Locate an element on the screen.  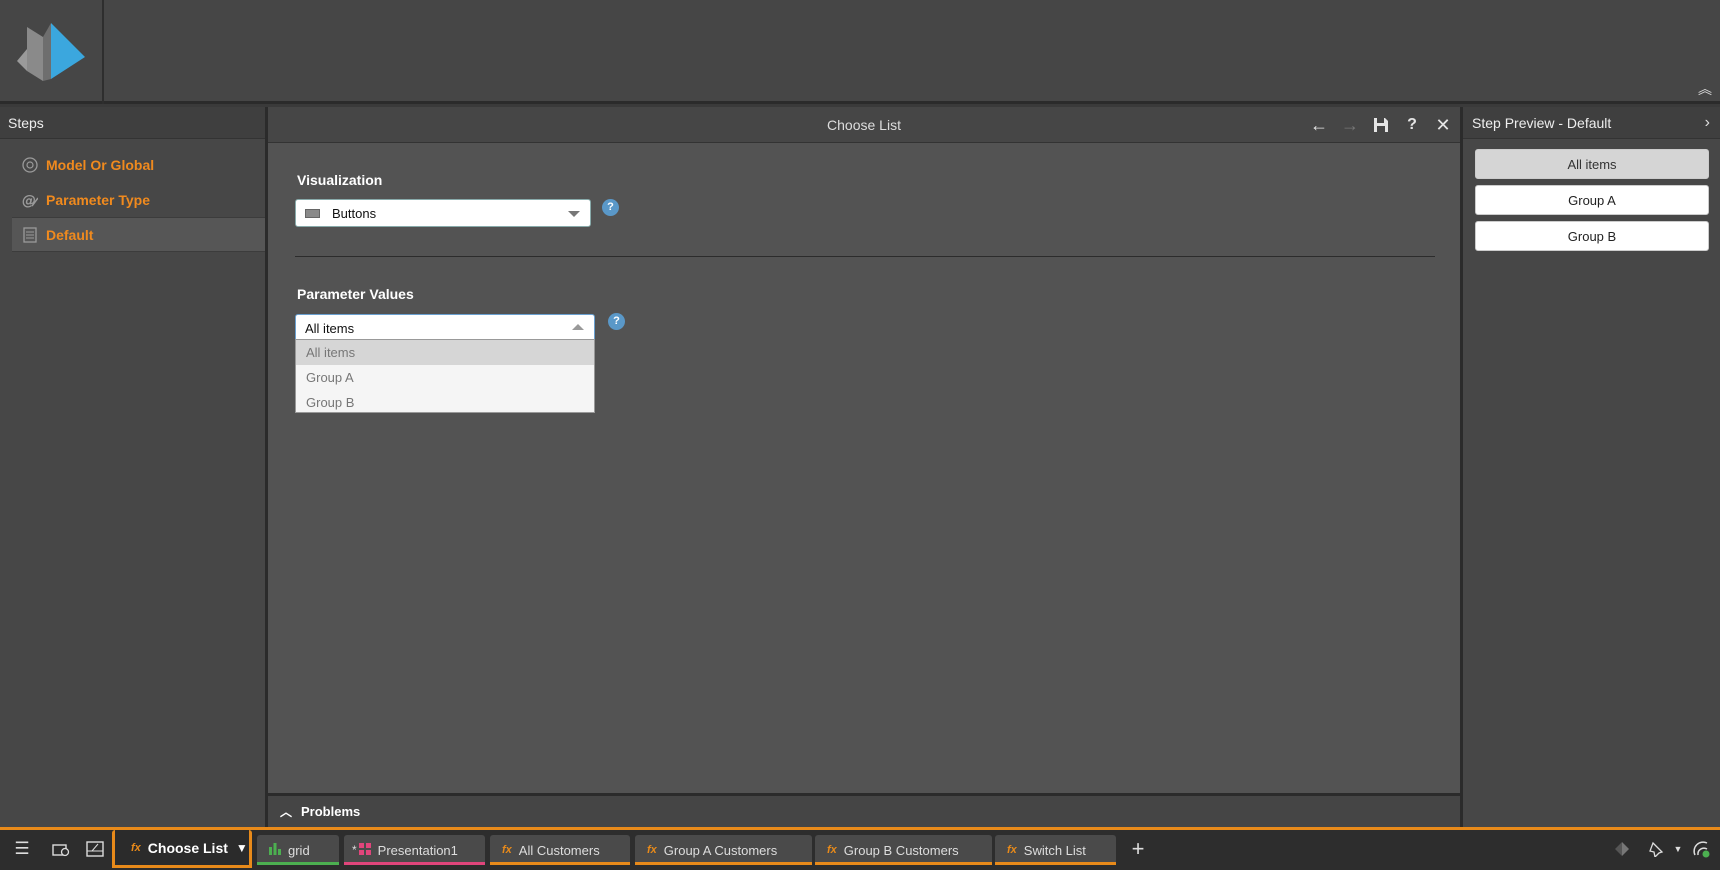
main-header: Choose List ← → ? ✕ is located at coordinates (864, 125).